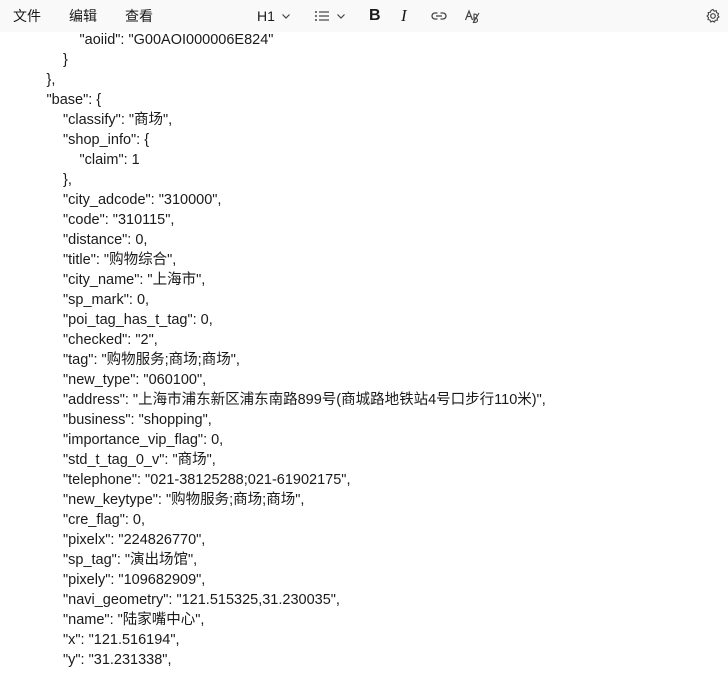  What do you see at coordinates (135, 380) in the screenshot?
I see `code-line: "new_type": "060100",` at bounding box center [135, 380].